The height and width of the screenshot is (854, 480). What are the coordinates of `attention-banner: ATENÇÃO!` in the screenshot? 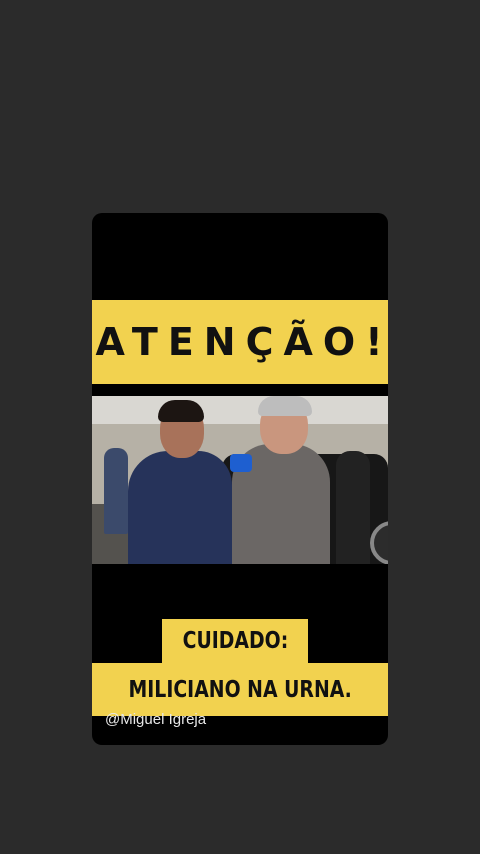 It's located at (240, 342).